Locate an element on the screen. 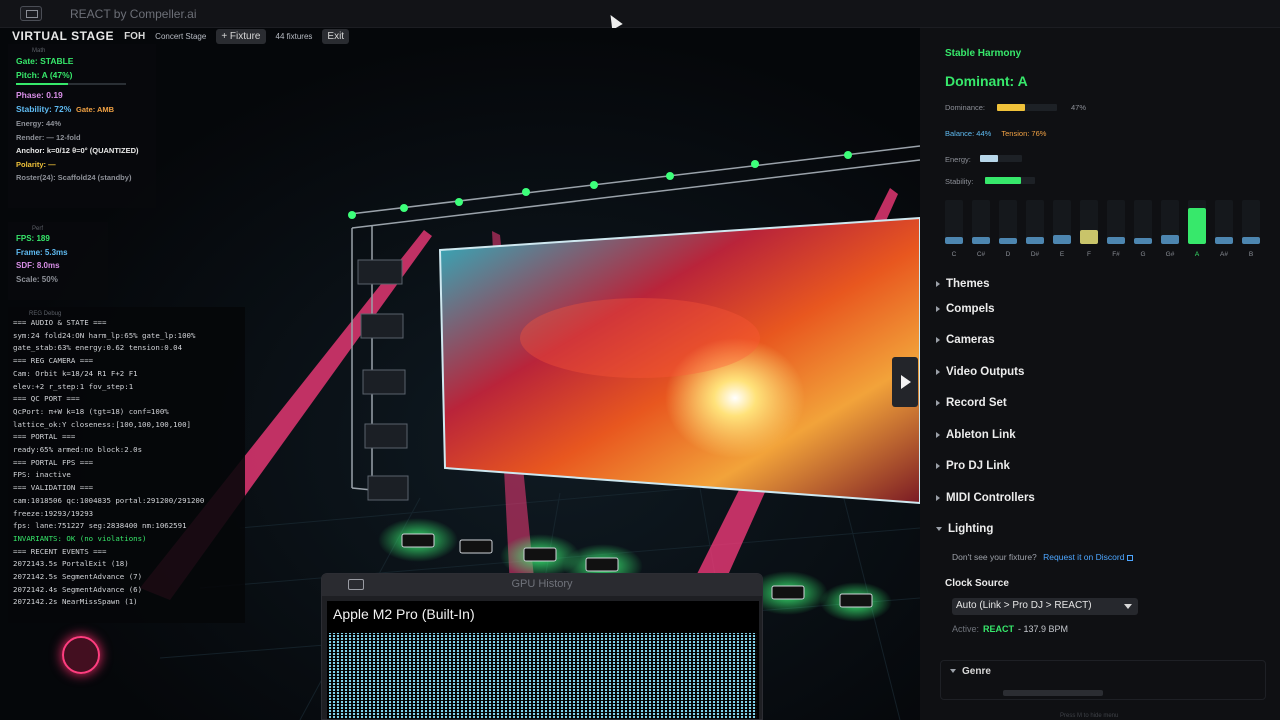  stability-track is located at coordinates (1010, 180).